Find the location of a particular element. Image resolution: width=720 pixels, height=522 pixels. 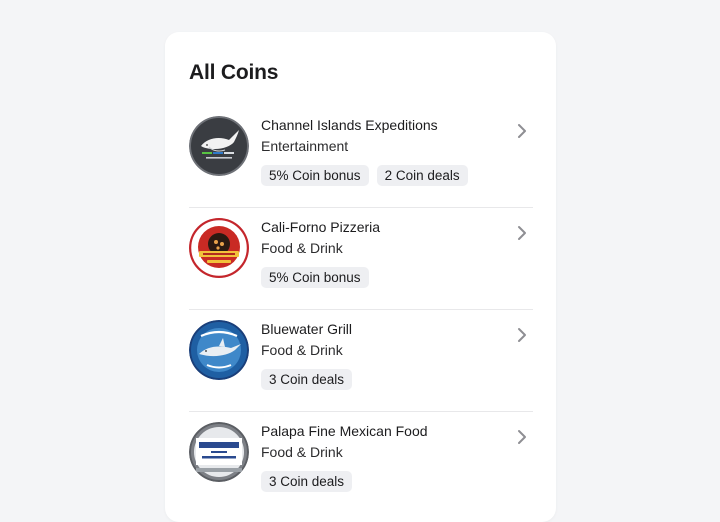

page-title: All Coins is located at coordinates (234, 72).